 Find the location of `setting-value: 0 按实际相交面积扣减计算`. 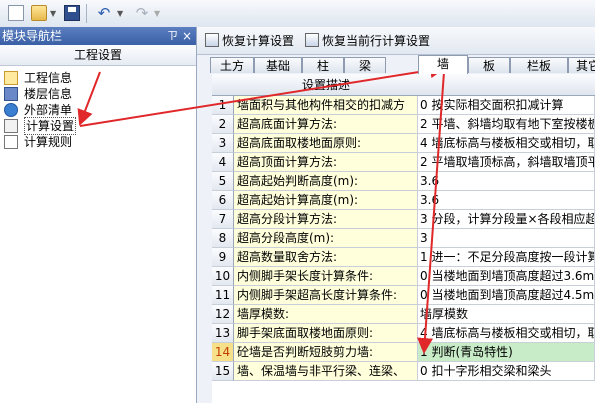

setting-value: 0 按实际相交面积扣减计算 is located at coordinates (506, 105).